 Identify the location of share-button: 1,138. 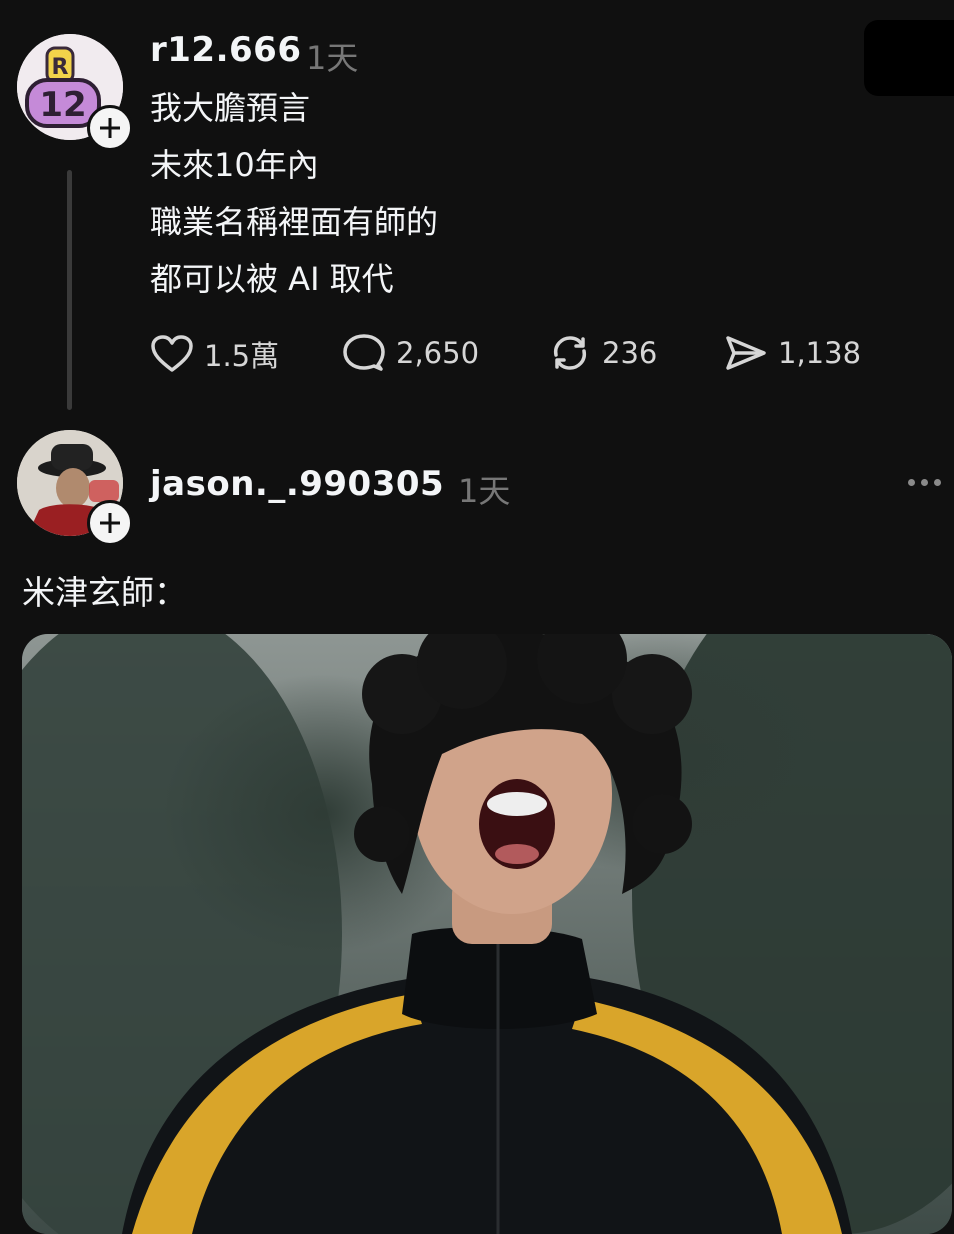
(792, 353).